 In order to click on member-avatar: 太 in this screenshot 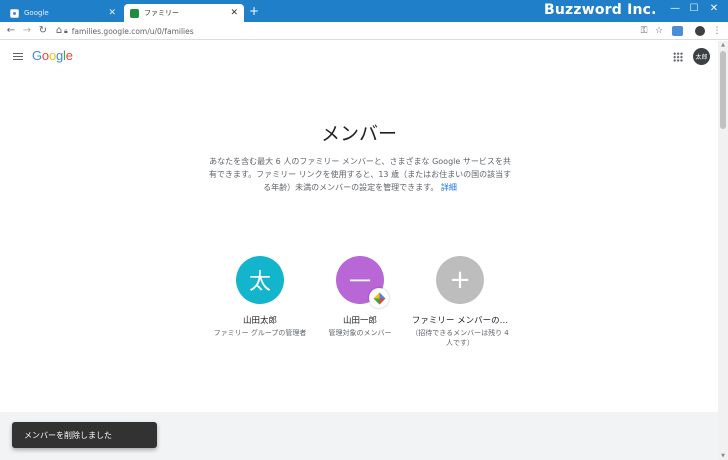, I will do `click(260, 280)`.